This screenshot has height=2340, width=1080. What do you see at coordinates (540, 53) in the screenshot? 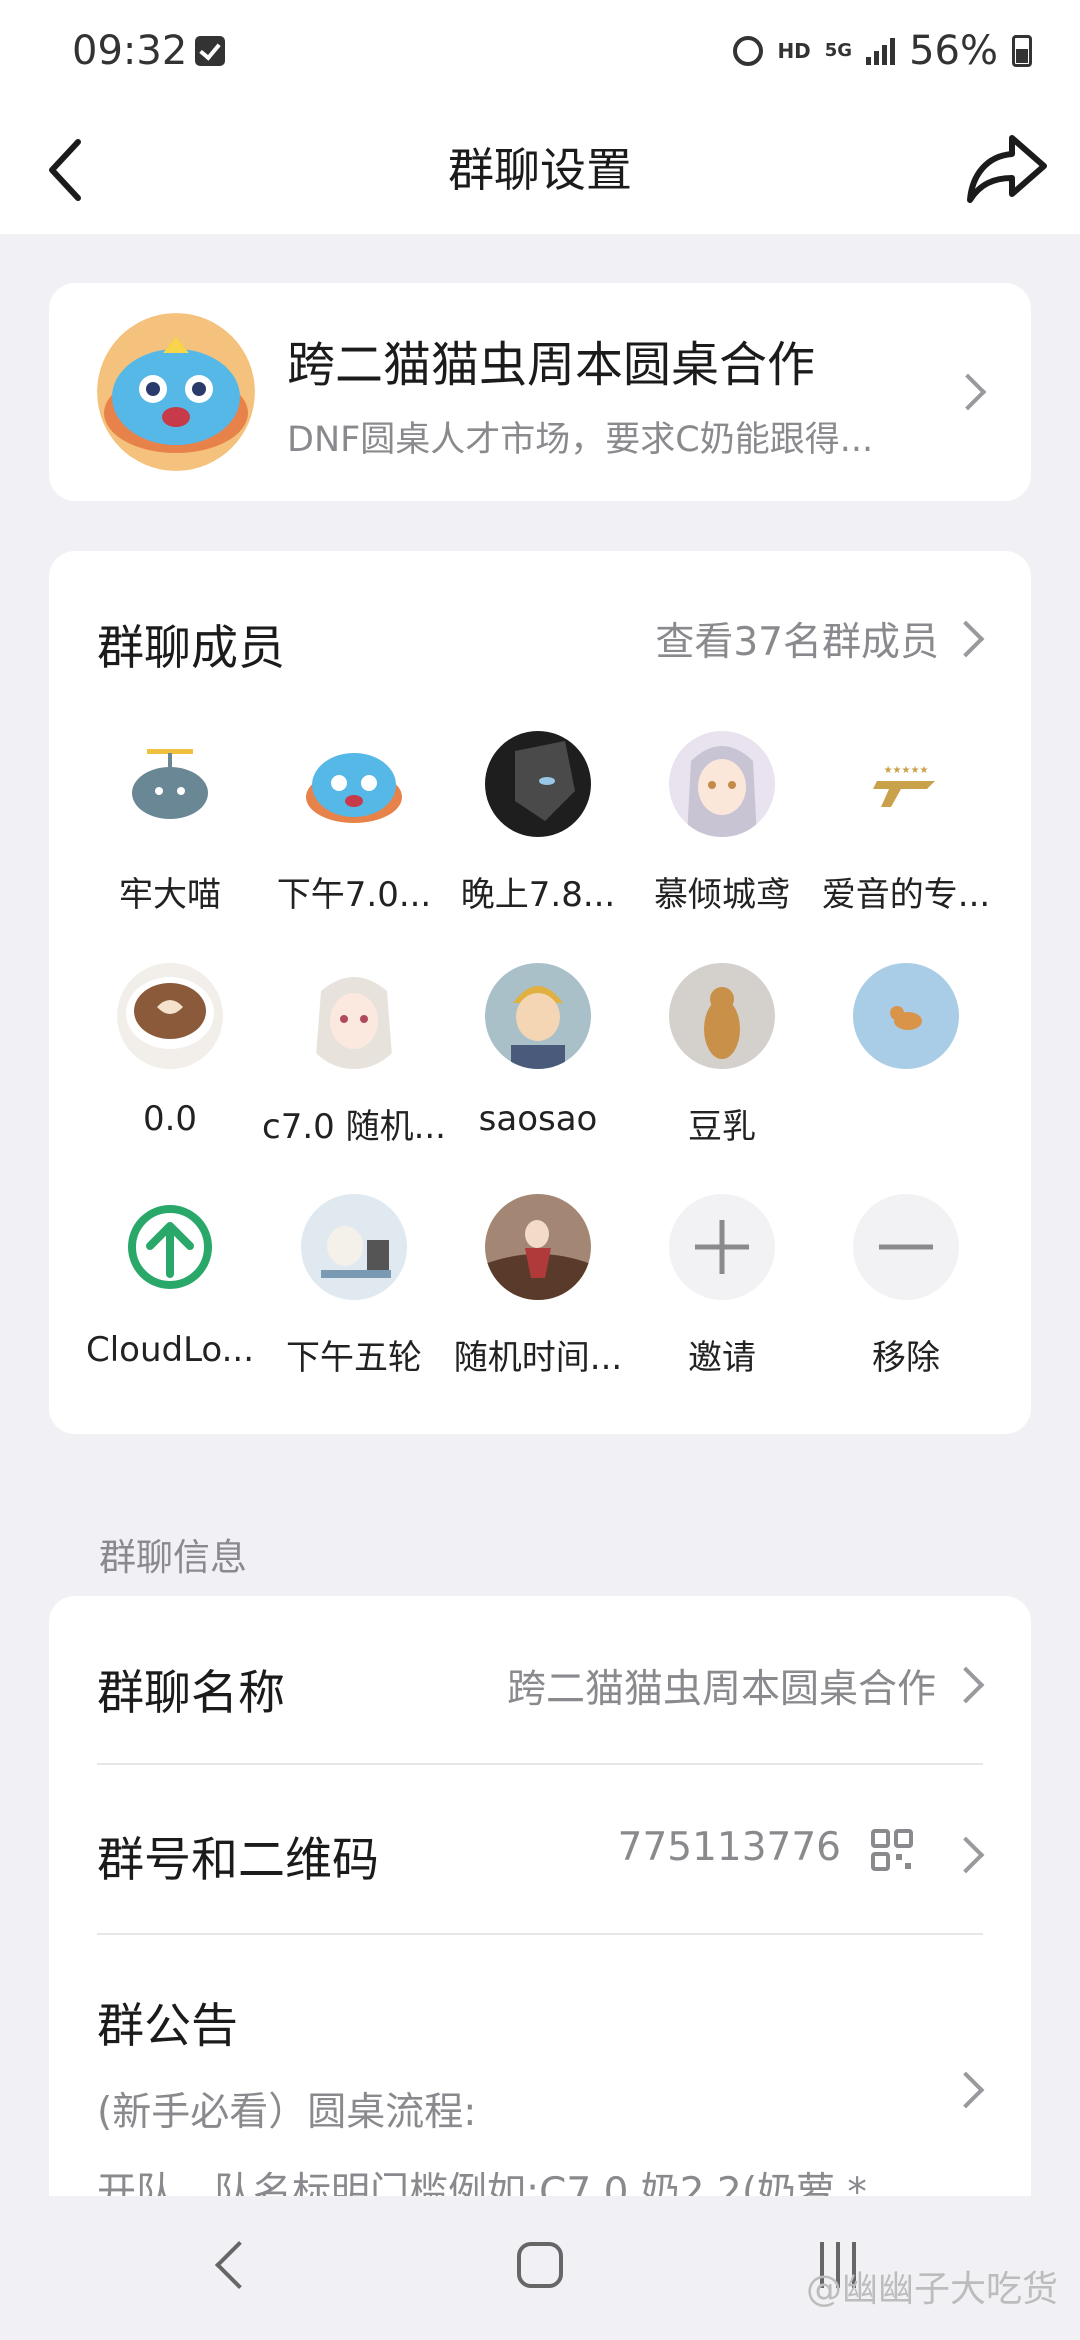
I see `status-bar: 09:32 HD 5G 56%` at bounding box center [540, 53].